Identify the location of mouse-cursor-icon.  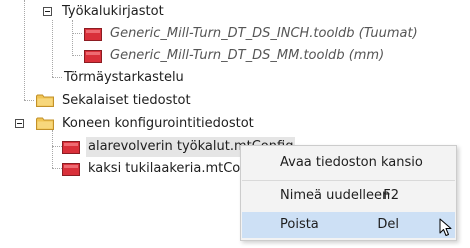
(445, 227).